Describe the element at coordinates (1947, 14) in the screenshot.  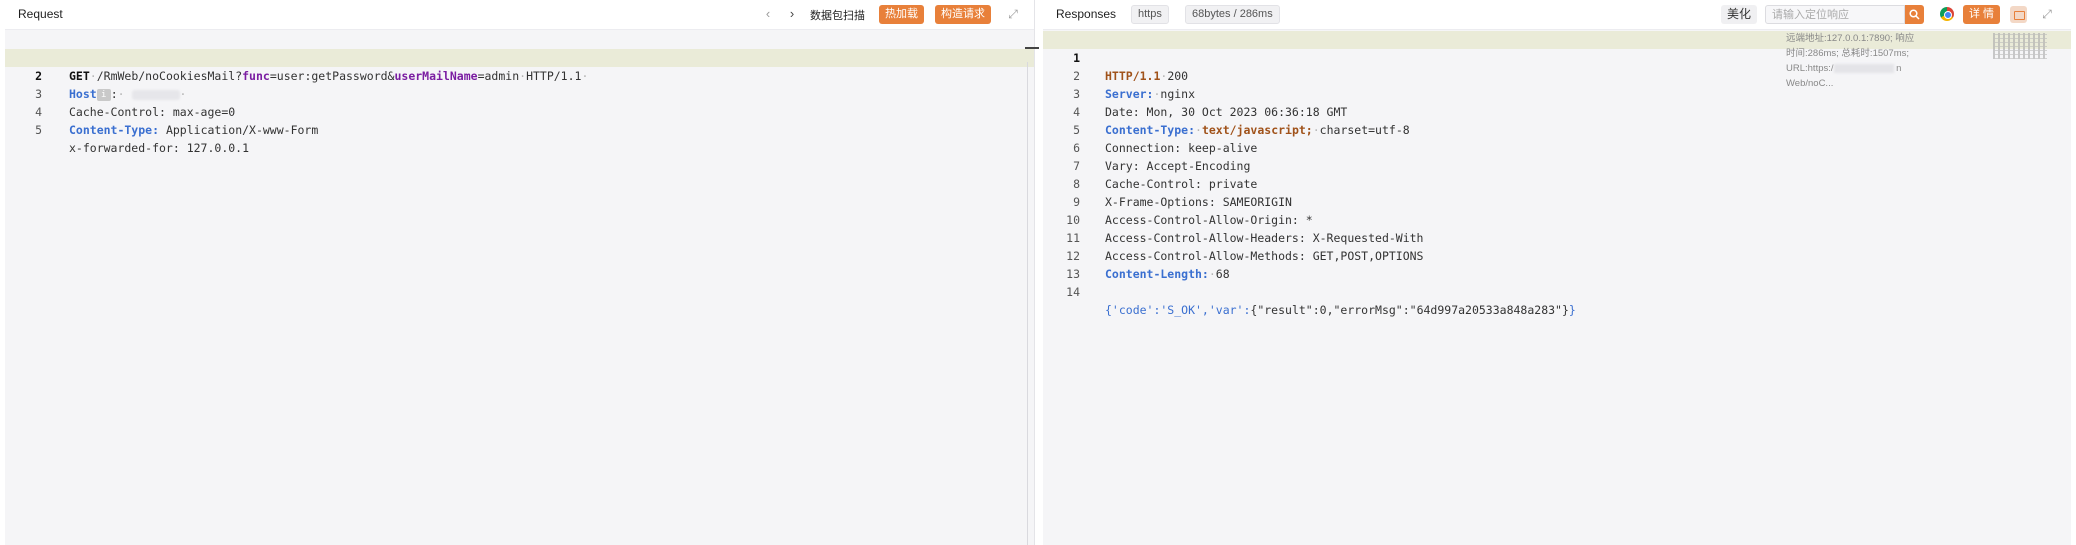
I see `chrome-icon` at that location.